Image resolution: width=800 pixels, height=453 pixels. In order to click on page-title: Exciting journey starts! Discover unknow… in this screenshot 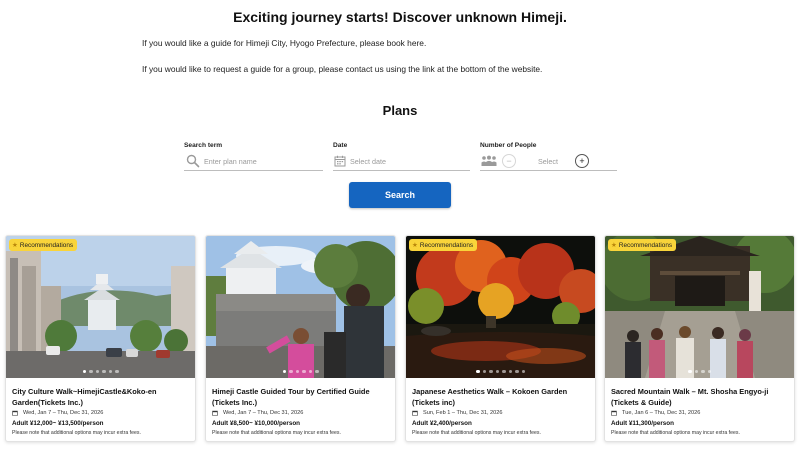, I will do `click(400, 17)`.